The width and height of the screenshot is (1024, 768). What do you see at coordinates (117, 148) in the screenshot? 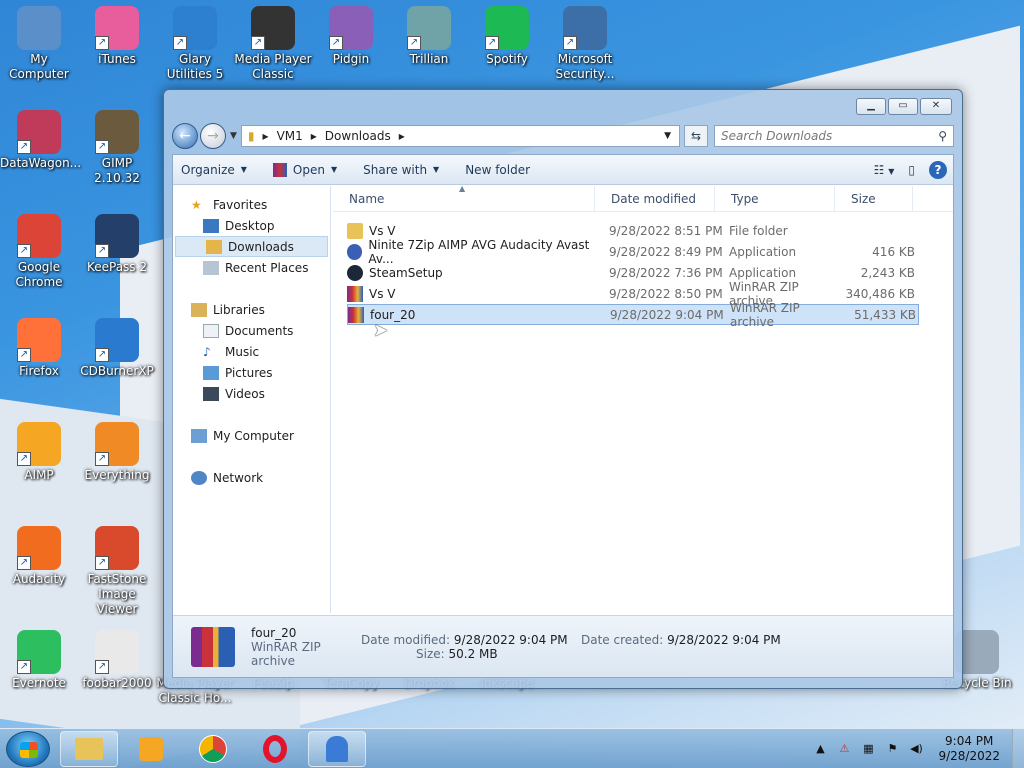
I see `desktop-shortcut: ↗ GIMP 2.10.32` at bounding box center [117, 148].